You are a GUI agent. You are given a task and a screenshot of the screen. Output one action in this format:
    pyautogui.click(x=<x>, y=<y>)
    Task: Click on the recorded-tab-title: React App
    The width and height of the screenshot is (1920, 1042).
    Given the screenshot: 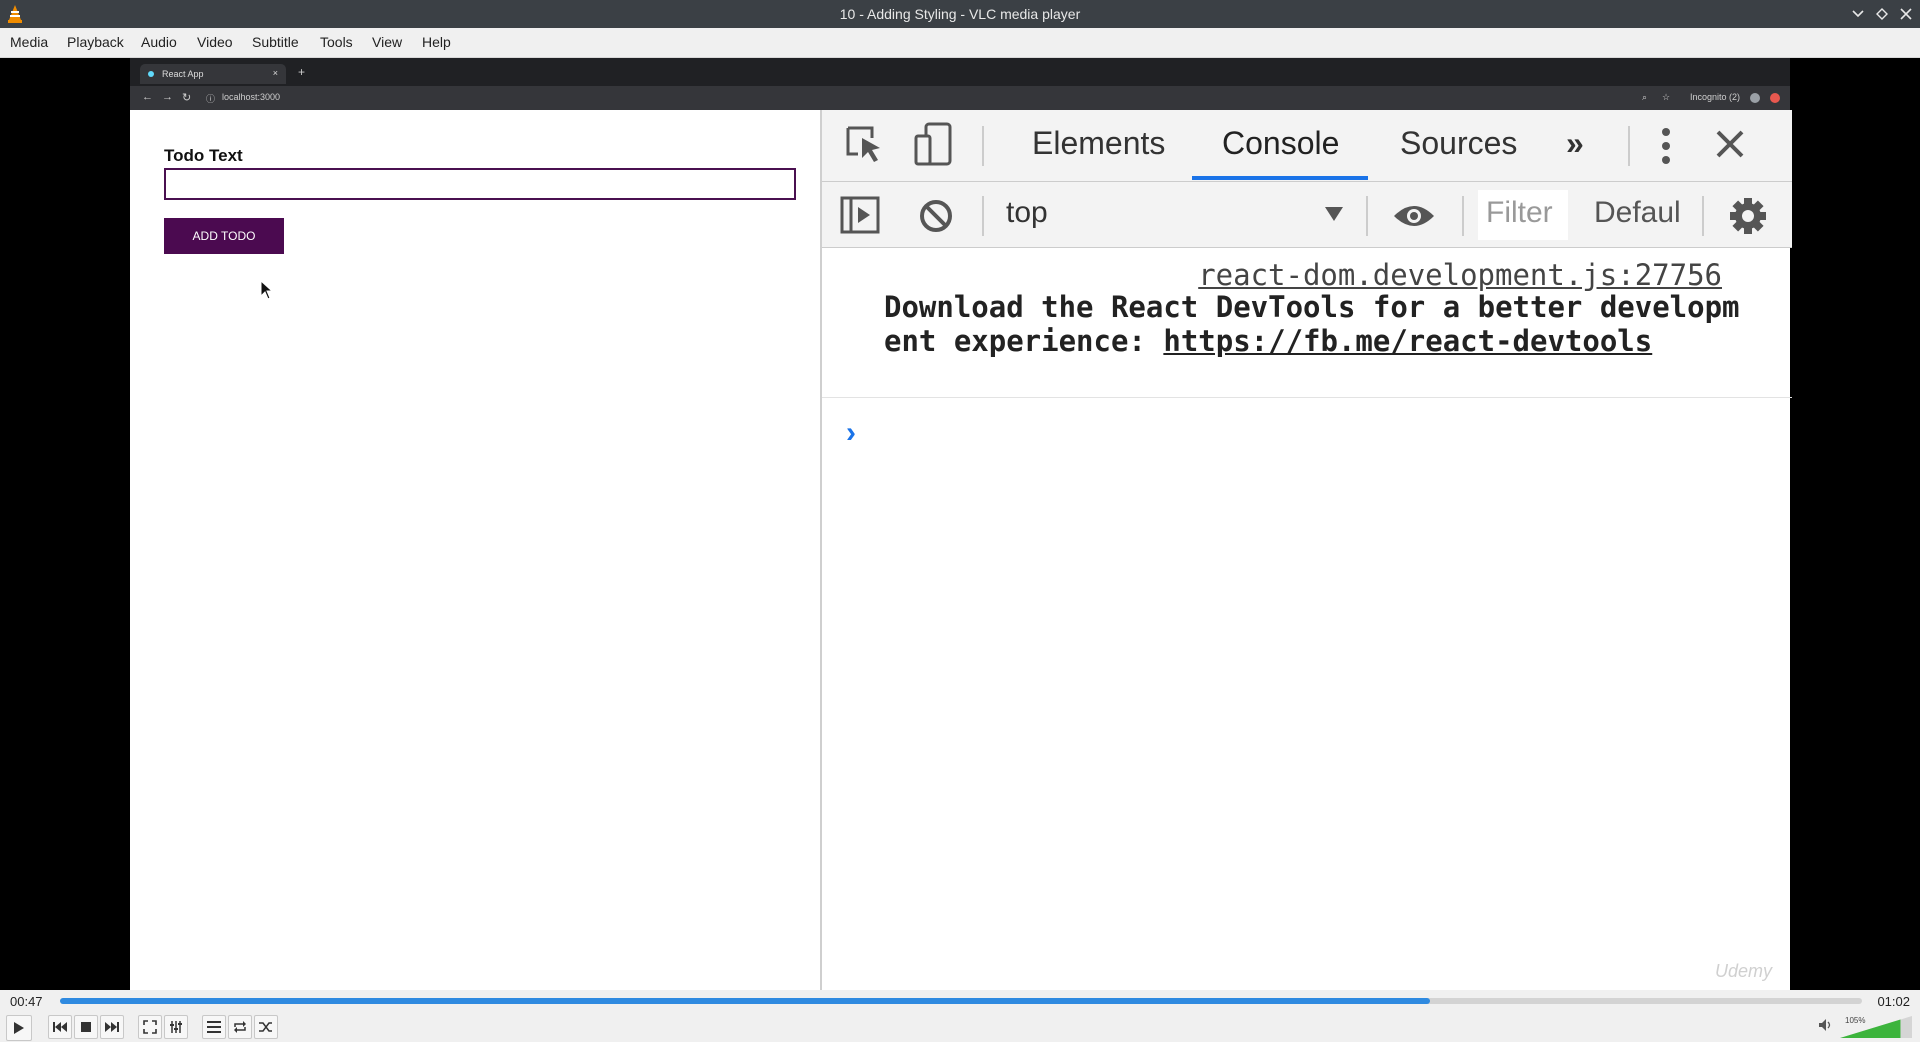 What is the action you would take?
    pyautogui.click(x=183, y=74)
    